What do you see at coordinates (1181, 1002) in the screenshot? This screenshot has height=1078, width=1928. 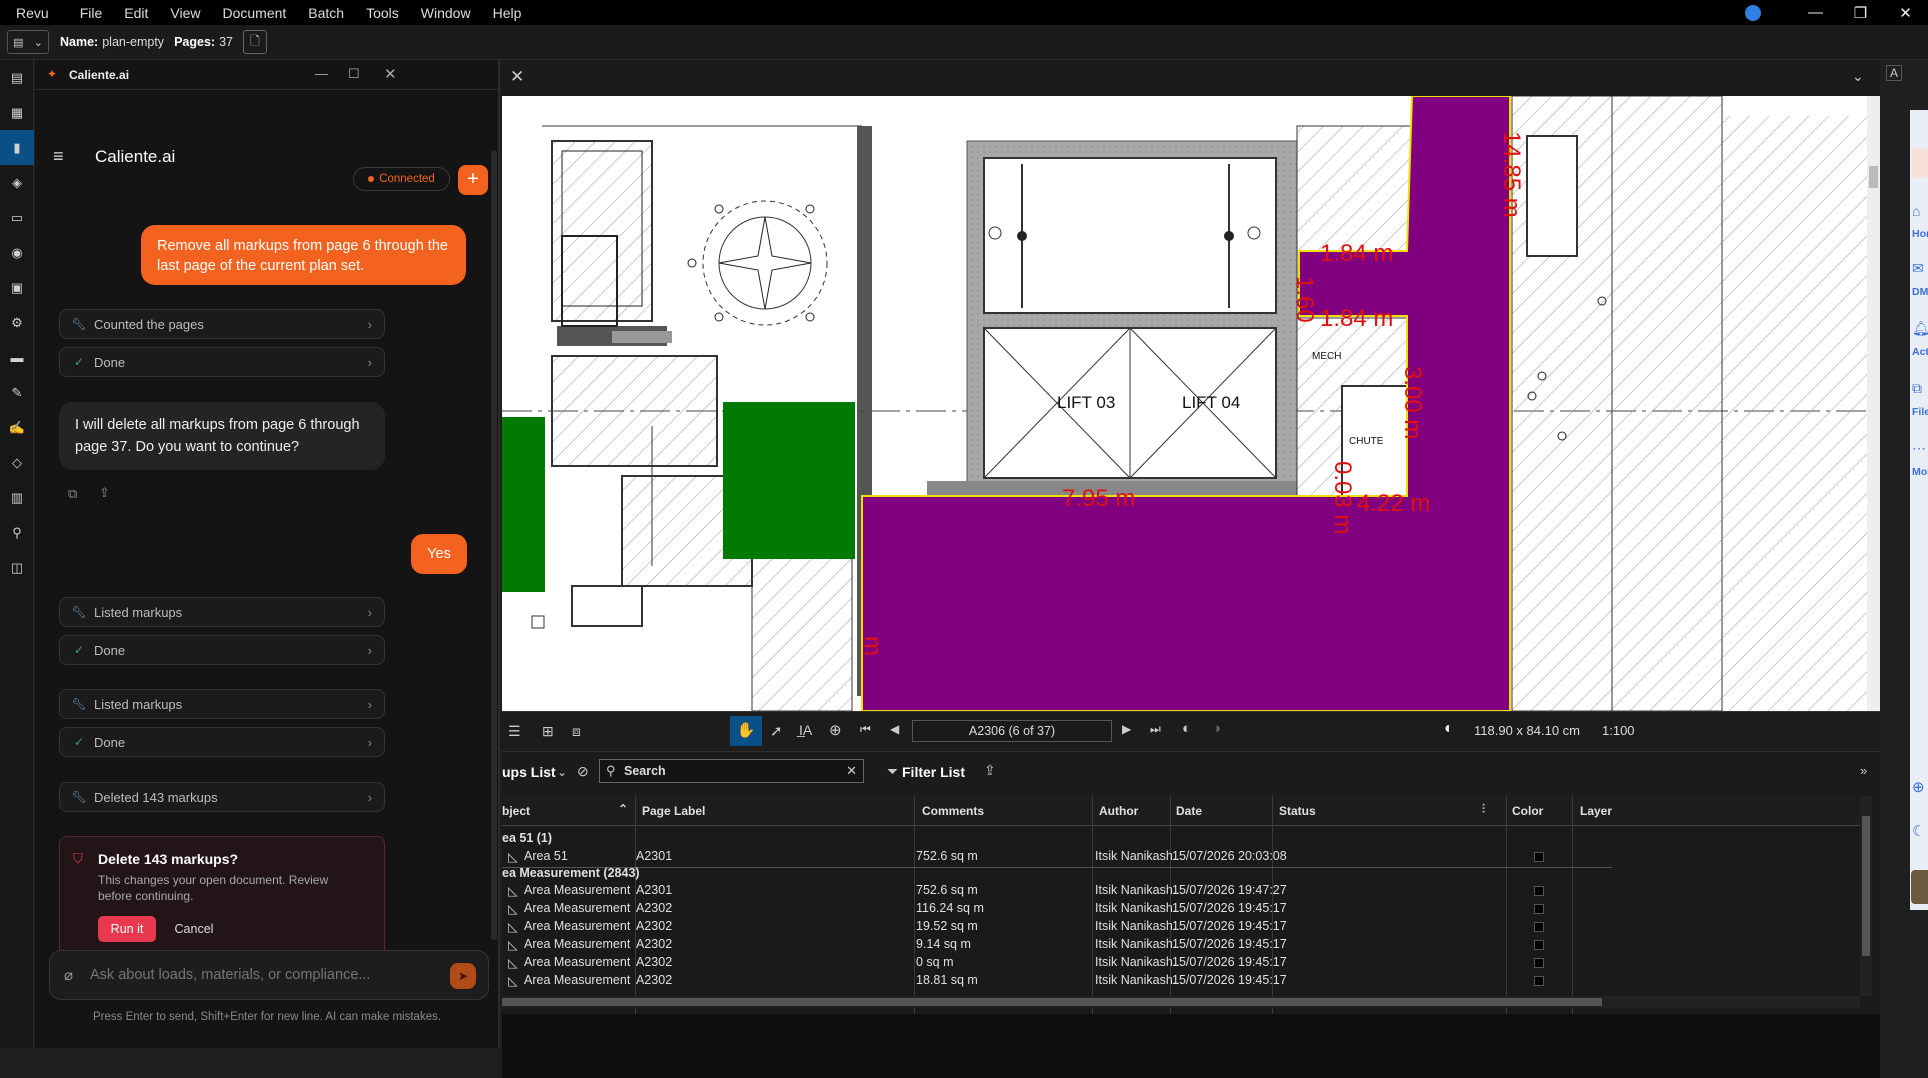 I see `table-scrollbar-horizontal` at bounding box center [1181, 1002].